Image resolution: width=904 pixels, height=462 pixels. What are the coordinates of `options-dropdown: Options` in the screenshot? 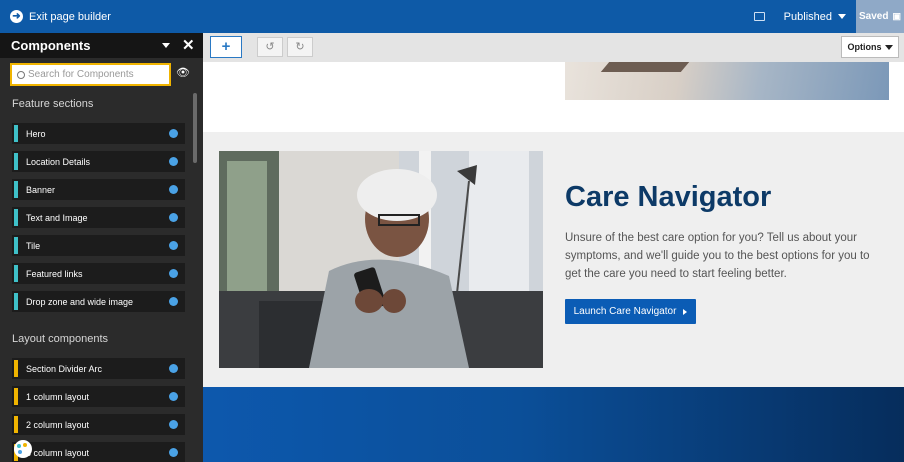 It's located at (870, 47).